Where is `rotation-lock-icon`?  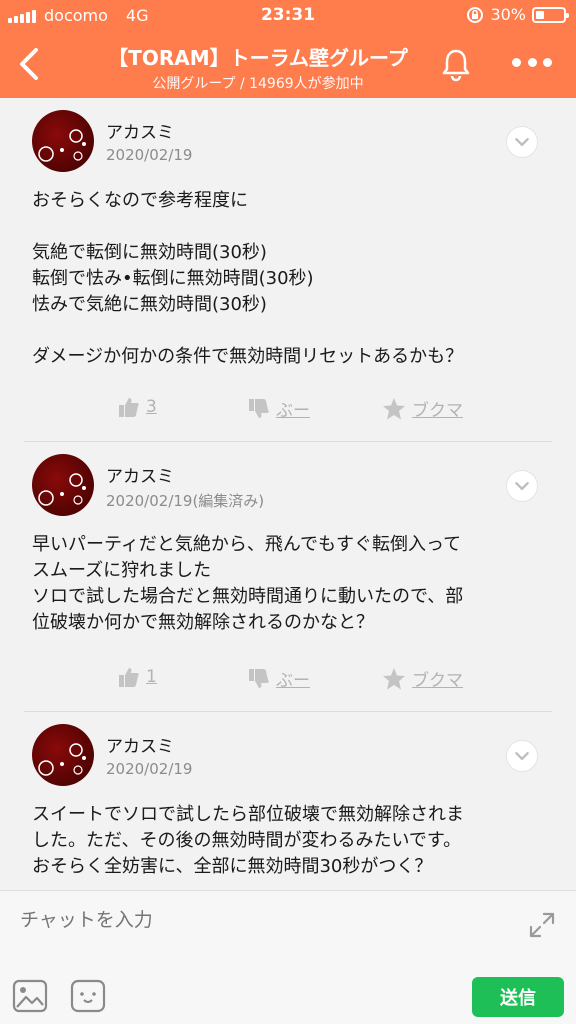 rotation-lock-icon is located at coordinates (475, 14).